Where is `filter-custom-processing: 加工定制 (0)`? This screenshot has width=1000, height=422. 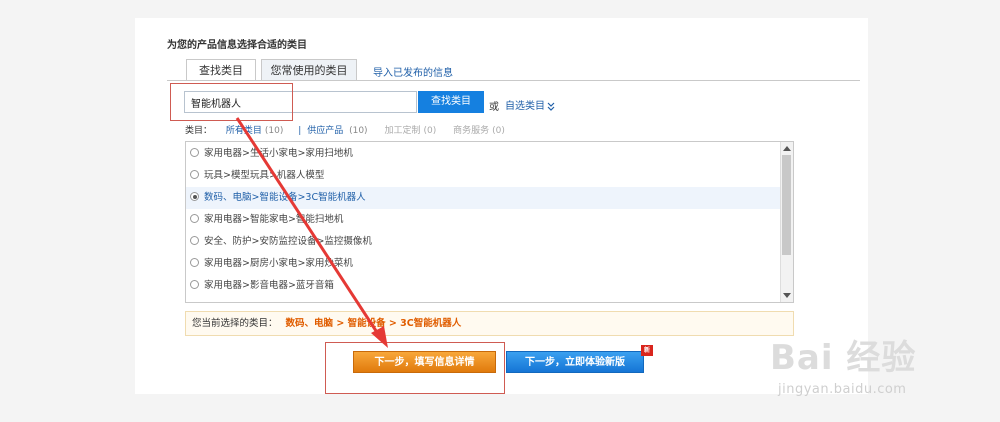
filter-custom-processing: 加工定制 (0) is located at coordinates (411, 131).